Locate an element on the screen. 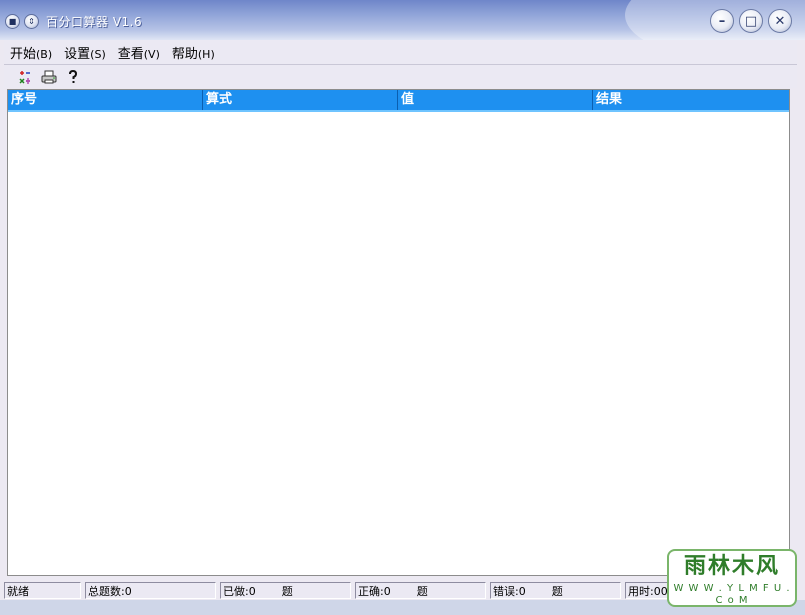 This screenshot has width=805, height=615. watermark-logo: 雨林木风 W W W . Y L M F U . C o M is located at coordinates (732, 578).